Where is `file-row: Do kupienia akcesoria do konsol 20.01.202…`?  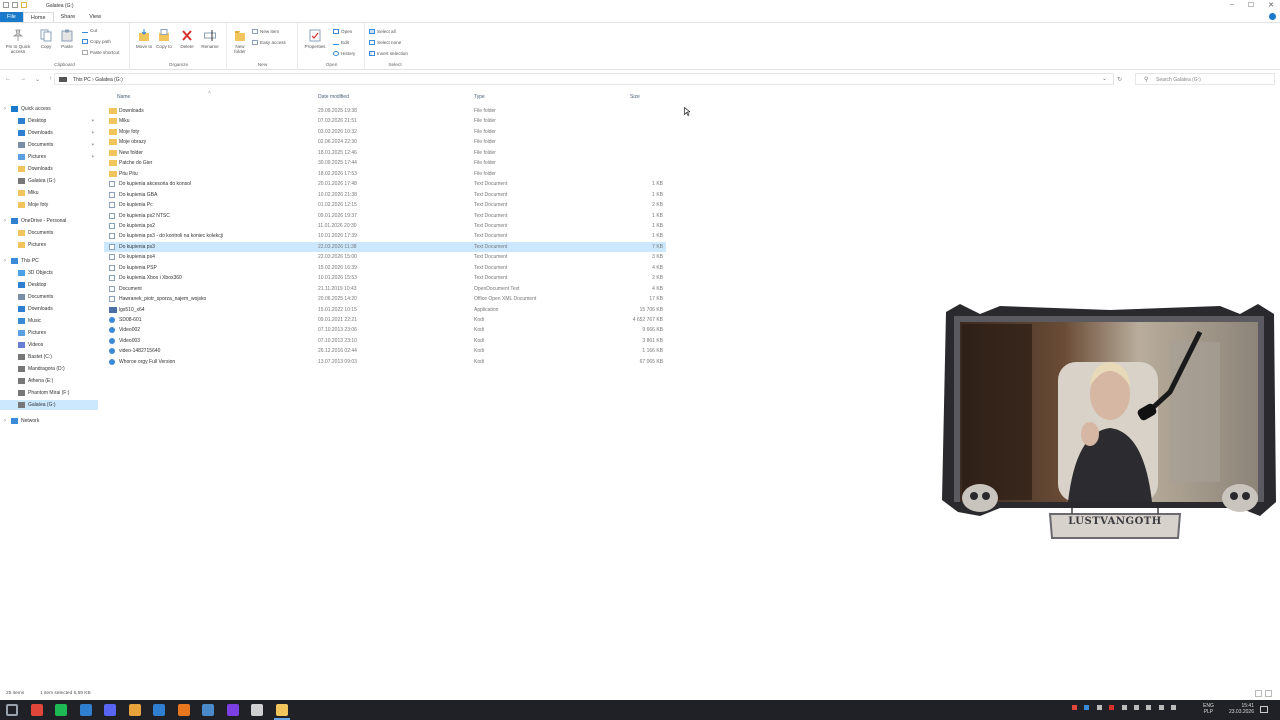 file-row: Do kupienia akcesoria do konsol 20.01.202… is located at coordinates (385, 184).